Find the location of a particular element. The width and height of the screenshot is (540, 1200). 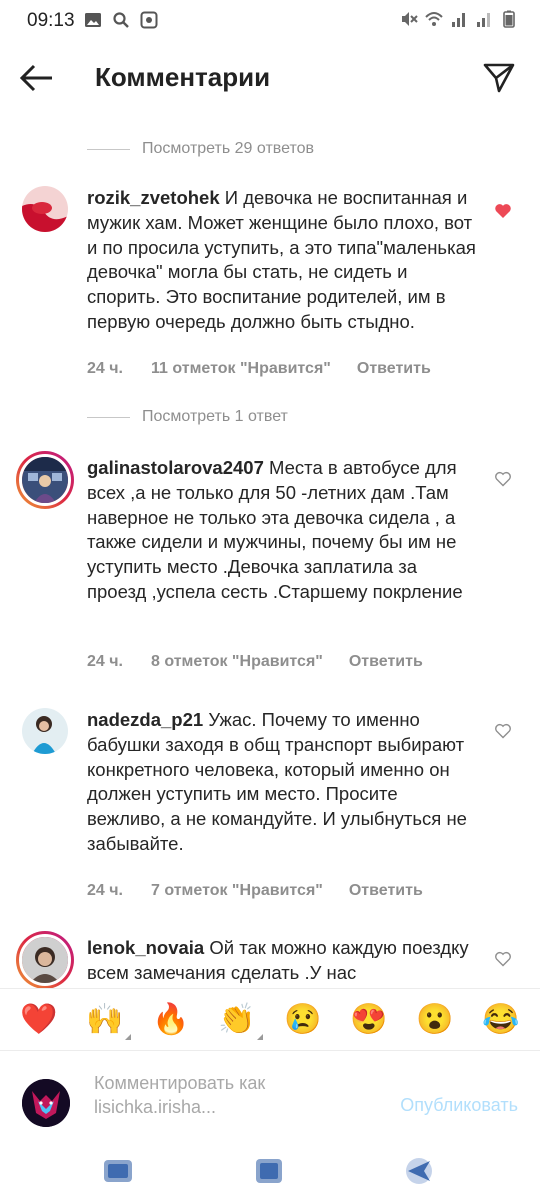

comment-likes: 11 отметок "Нравится" is located at coordinates (241, 369).